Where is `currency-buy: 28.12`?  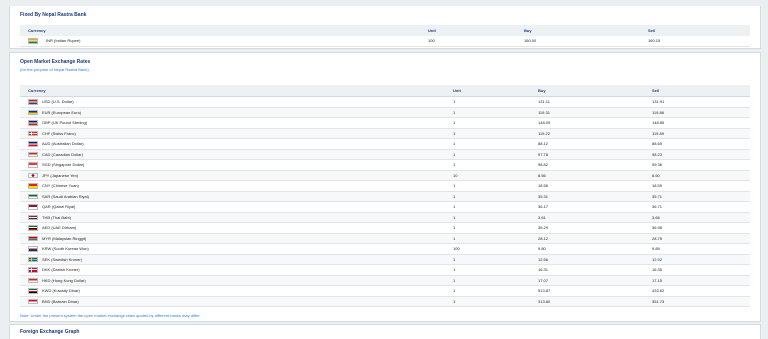
currency-buy: 28.12 is located at coordinates (543, 238).